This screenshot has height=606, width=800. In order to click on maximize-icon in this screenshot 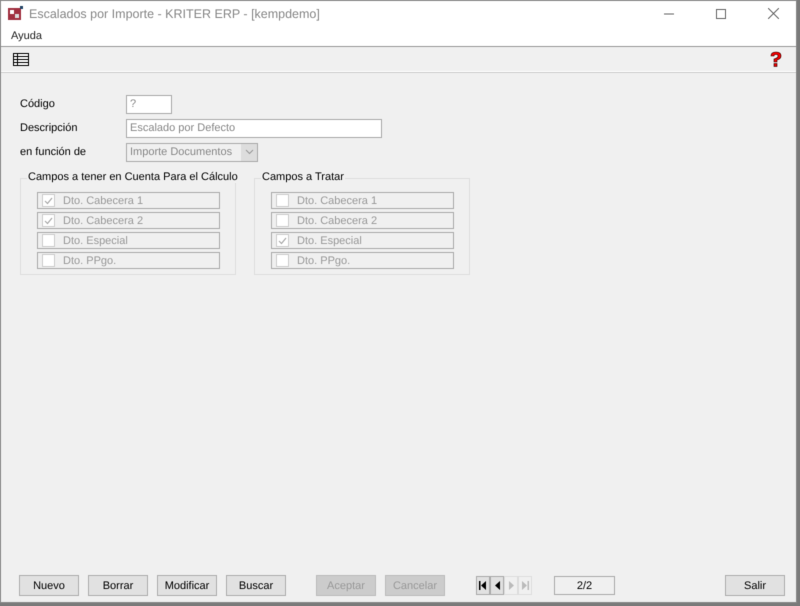, I will do `click(721, 13)`.